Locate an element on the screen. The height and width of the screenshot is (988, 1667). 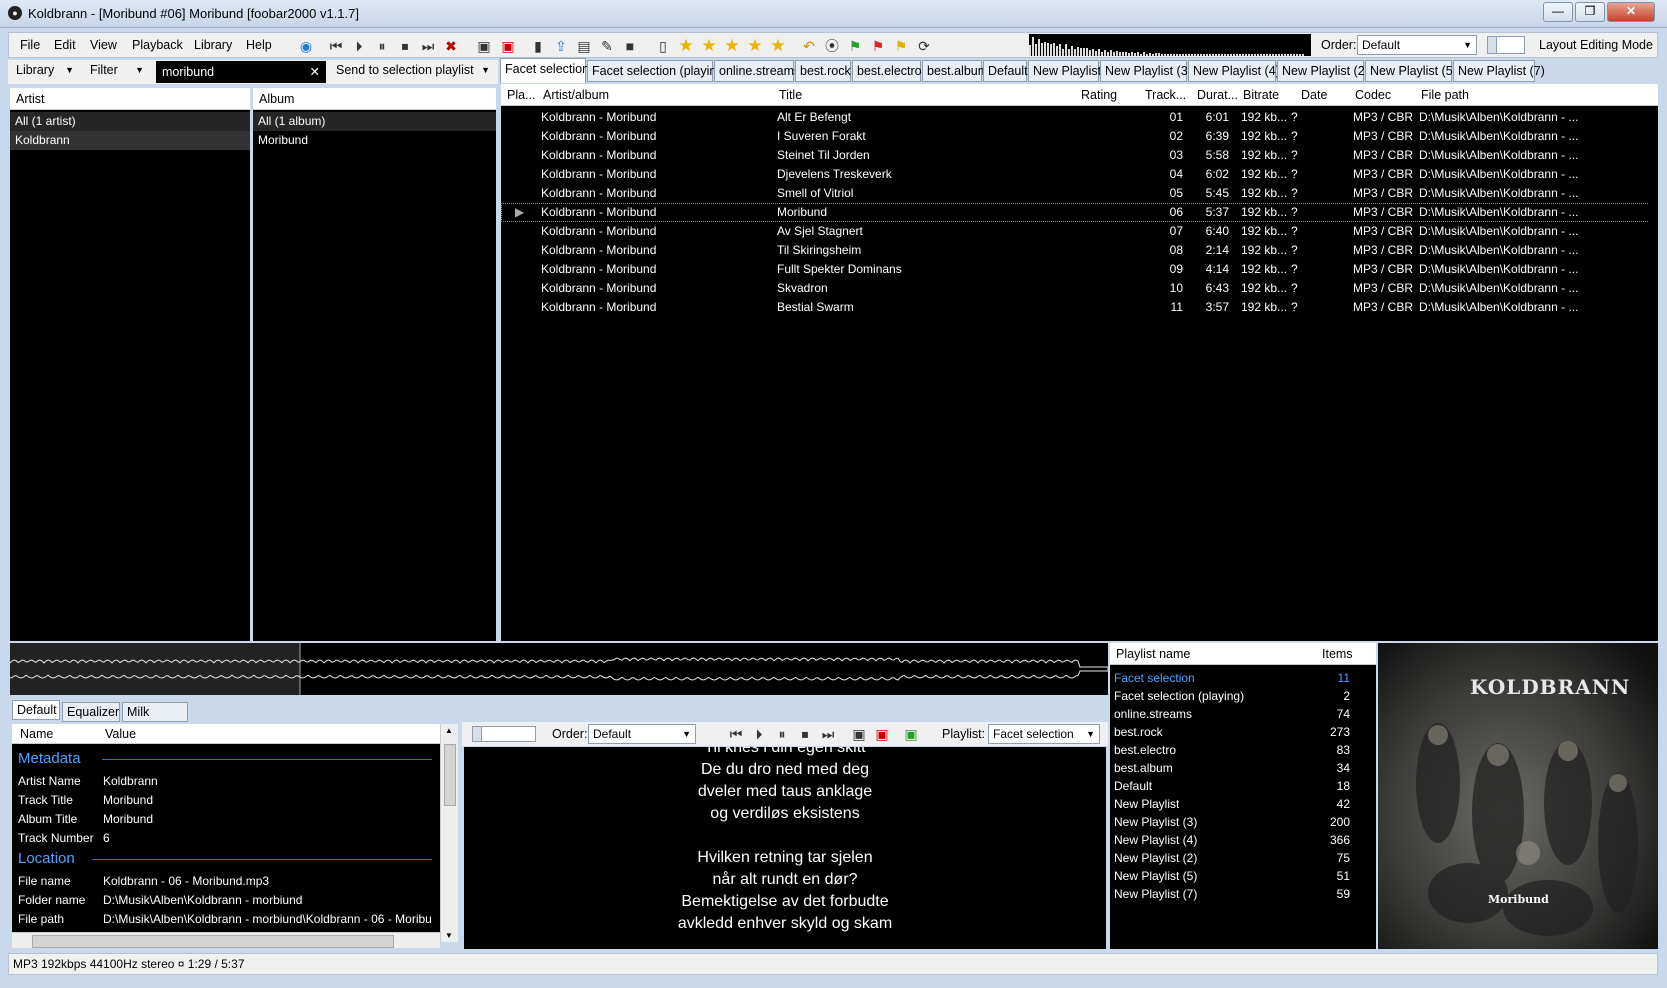
column-header: Artist/album is located at coordinates (576, 95).